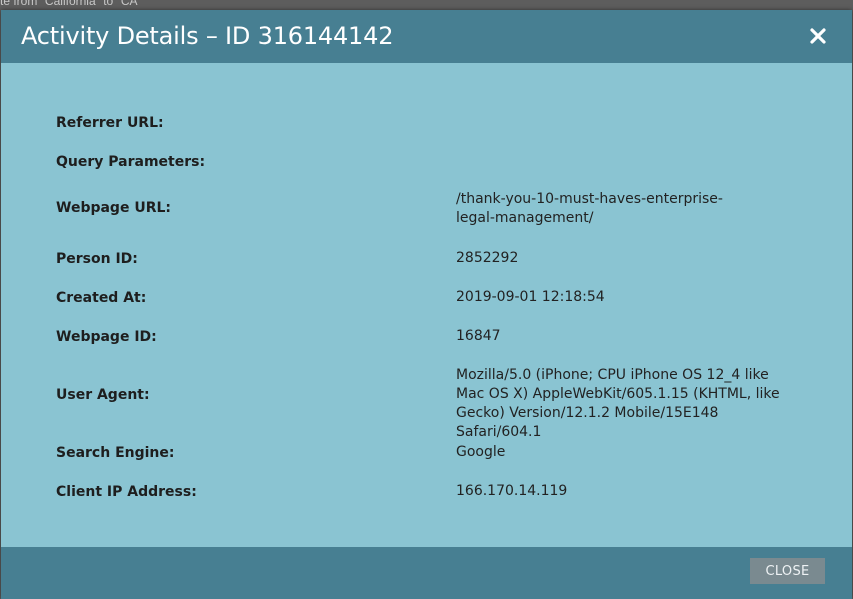  What do you see at coordinates (126, 492) in the screenshot?
I see `field-label: Client IP Address:` at bounding box center [126, 492].